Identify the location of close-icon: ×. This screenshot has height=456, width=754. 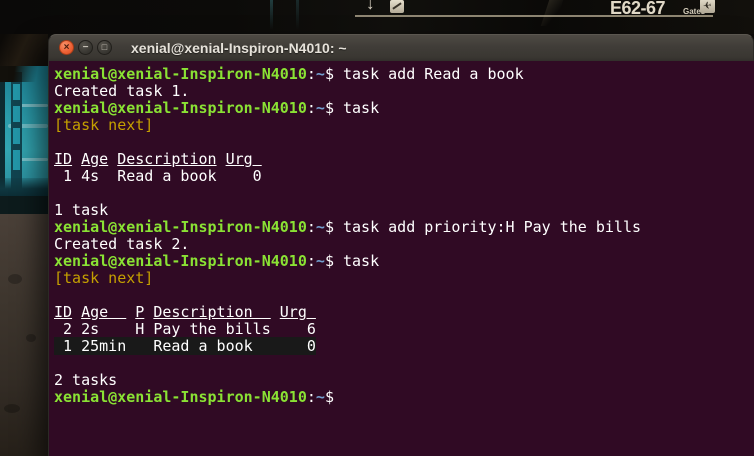
(66, 47).